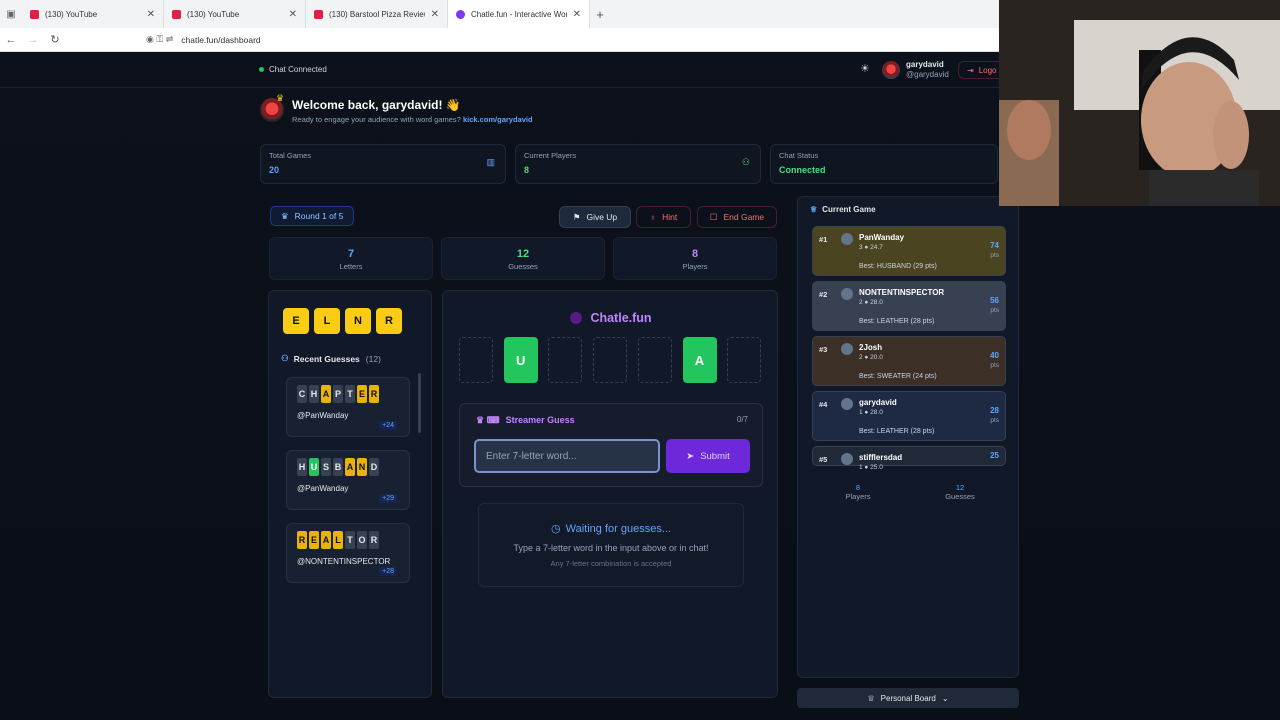 This screenshot has width=1280, height=720. What do you see at coordinates (1139, 103) in the screenshot?
I see `webcam-overlay` at bounding box center [1139, 103].